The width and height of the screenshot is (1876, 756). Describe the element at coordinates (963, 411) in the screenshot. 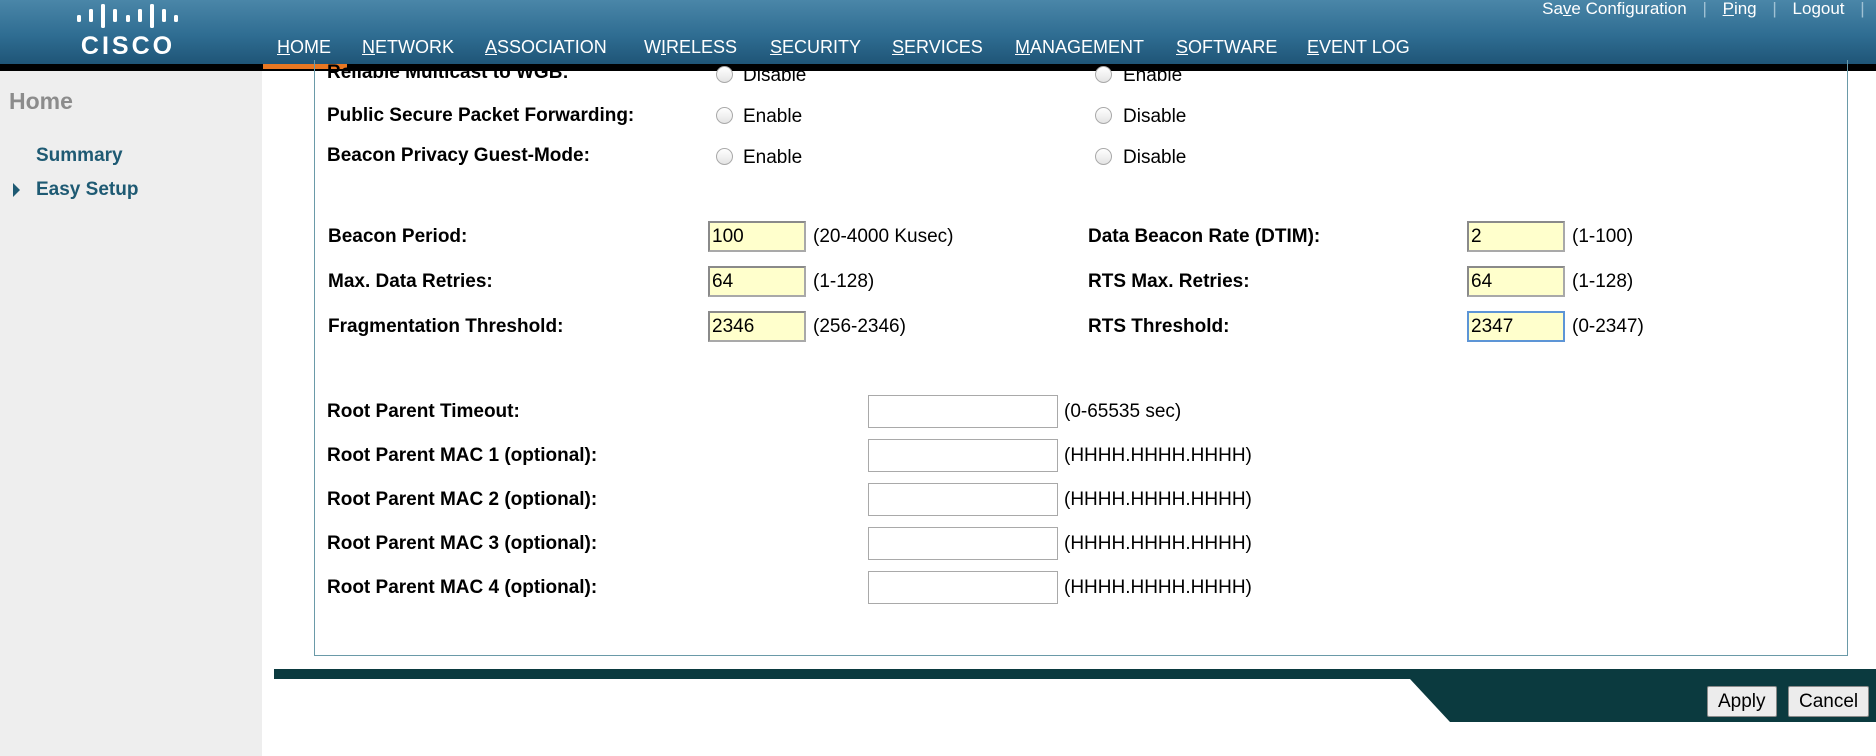

I see `root-parent-timeout-input` at that location.